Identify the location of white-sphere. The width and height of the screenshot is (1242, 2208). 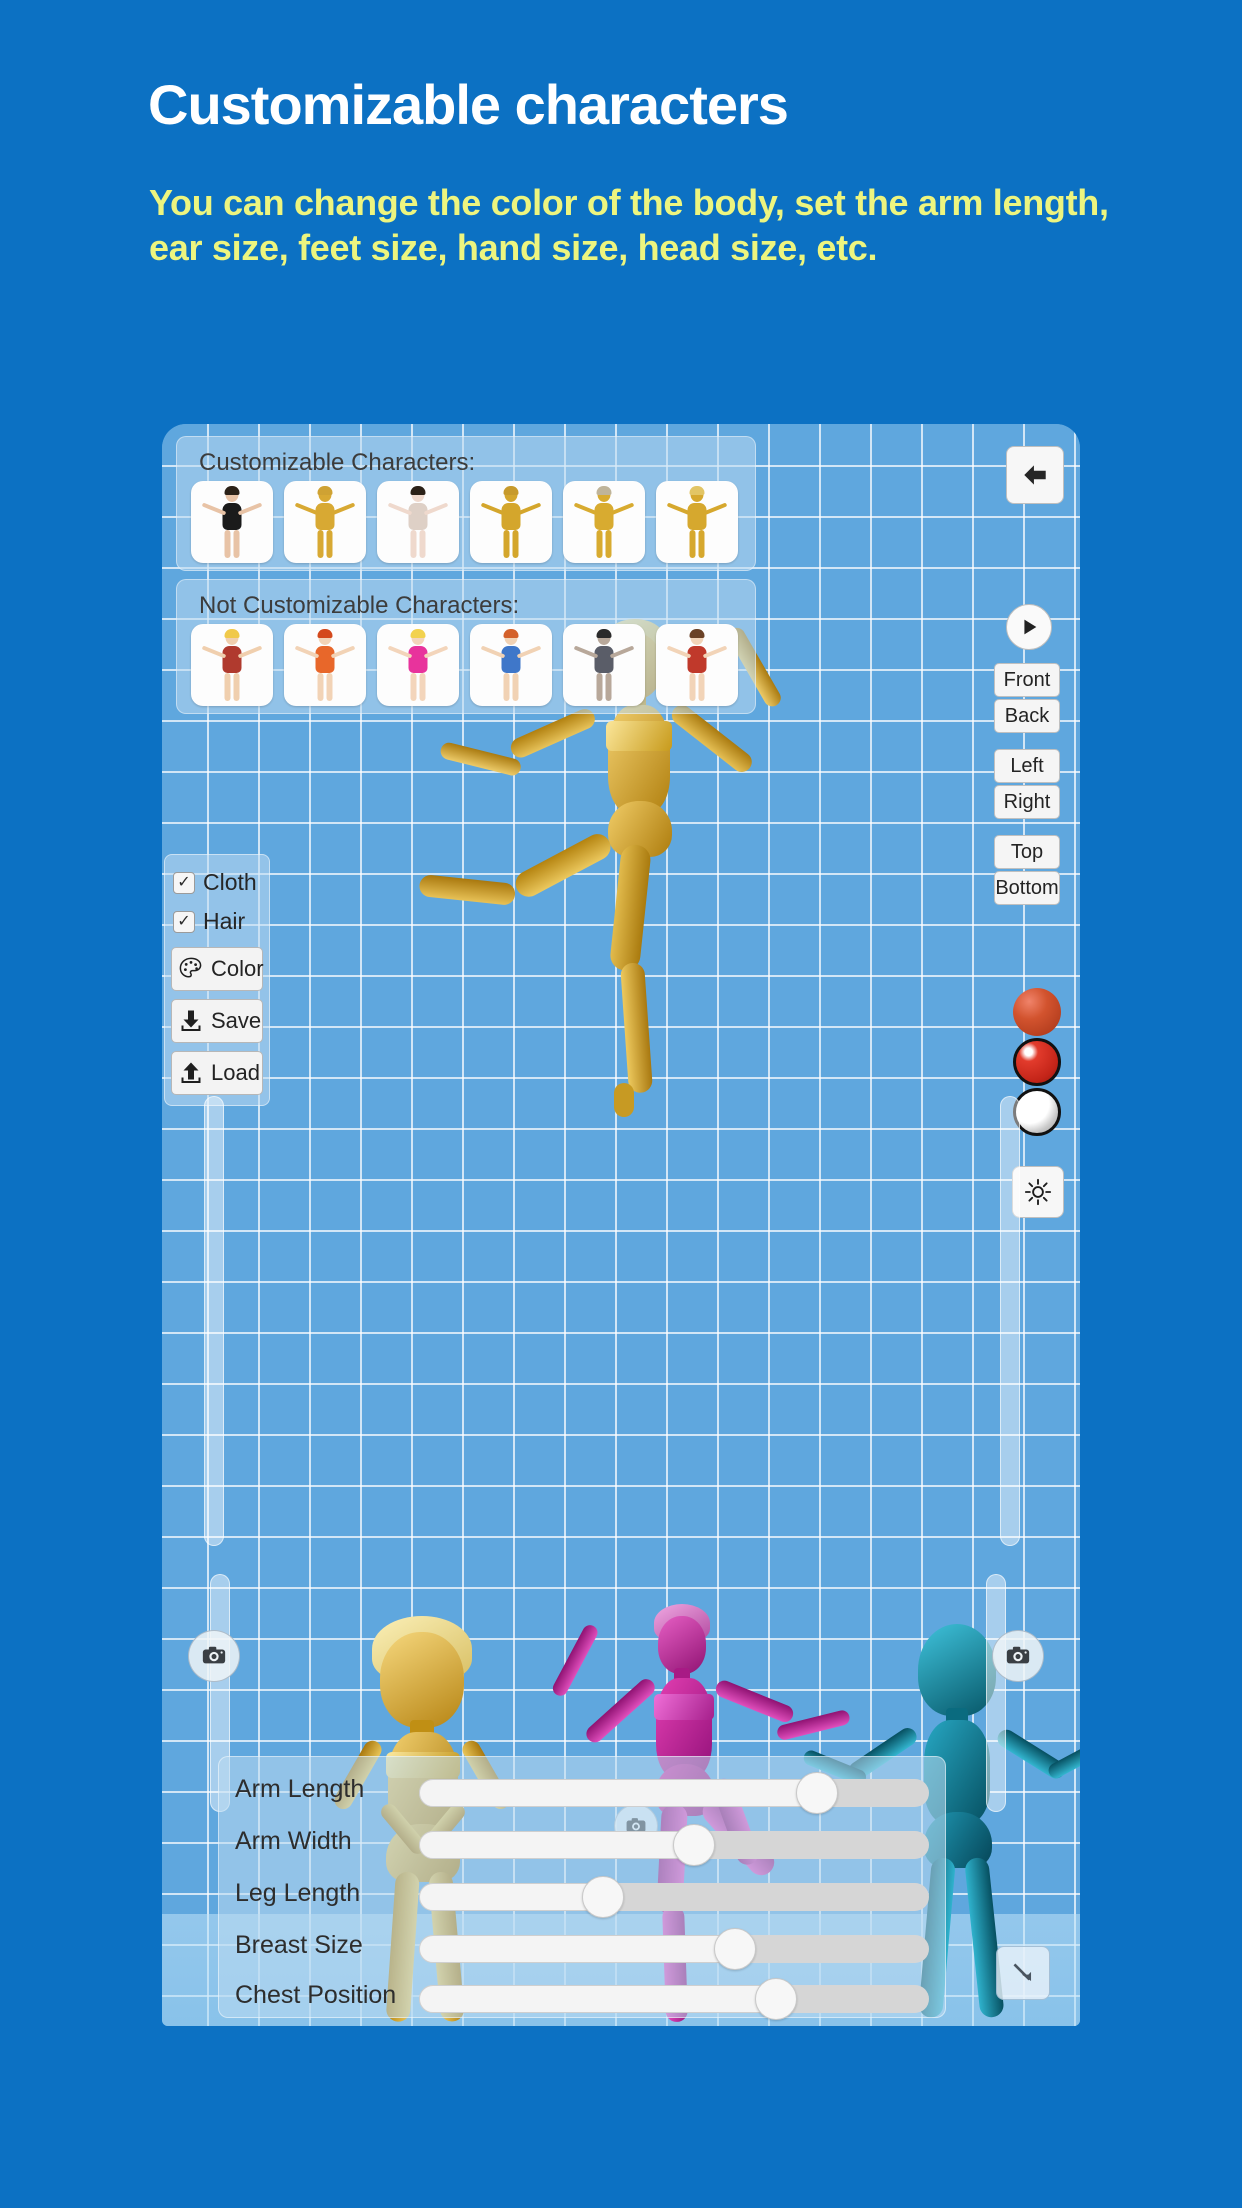
(1037, 1112).